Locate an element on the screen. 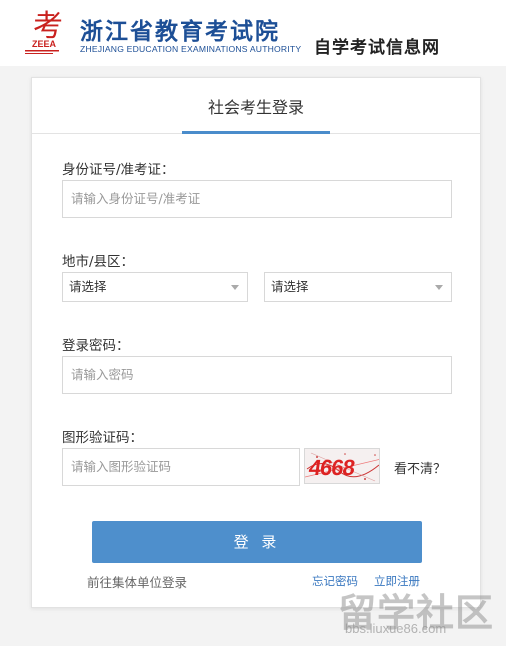 This screenshot has width=506, height=646. captcha-image: 4668 is located at coordinates (342, 466).